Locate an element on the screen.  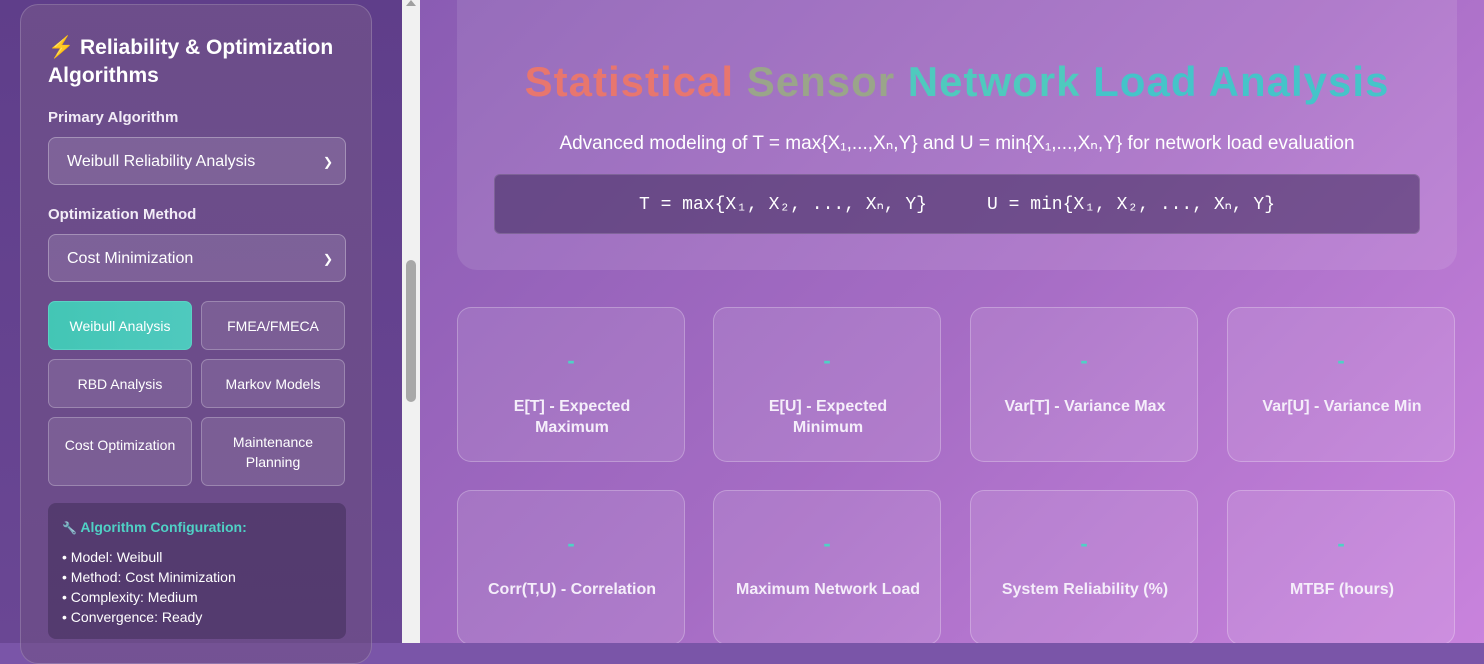
optimization-method-label: Optimization Method is located at coordinates (122, 214).